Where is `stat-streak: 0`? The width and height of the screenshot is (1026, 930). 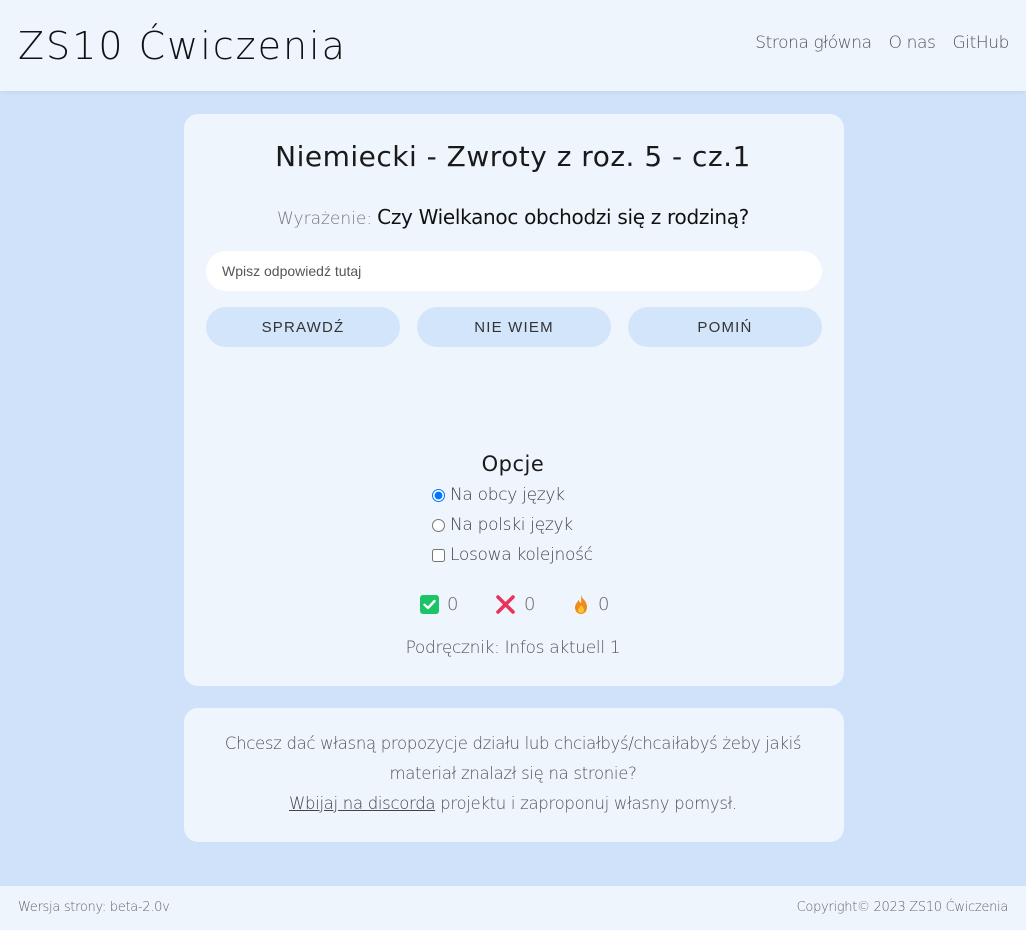 stat-streak: 0 is located at coordinates (590, 604).